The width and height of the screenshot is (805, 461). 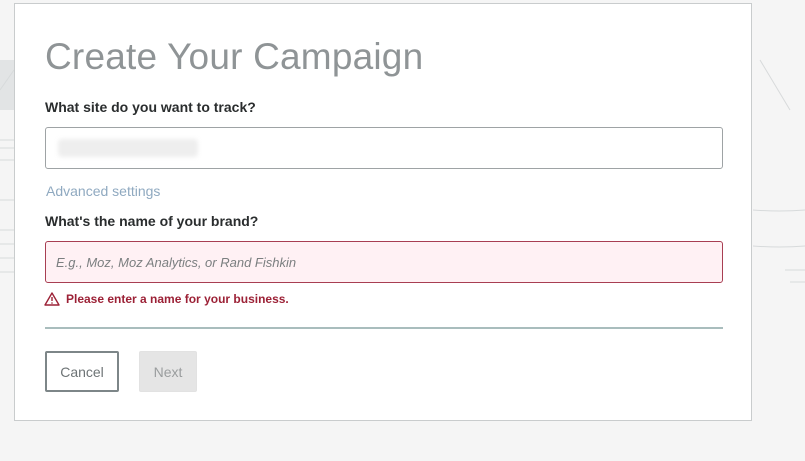 I want to click on brand-question-label: What's the name of your brand?, so click(x=152, y=221).